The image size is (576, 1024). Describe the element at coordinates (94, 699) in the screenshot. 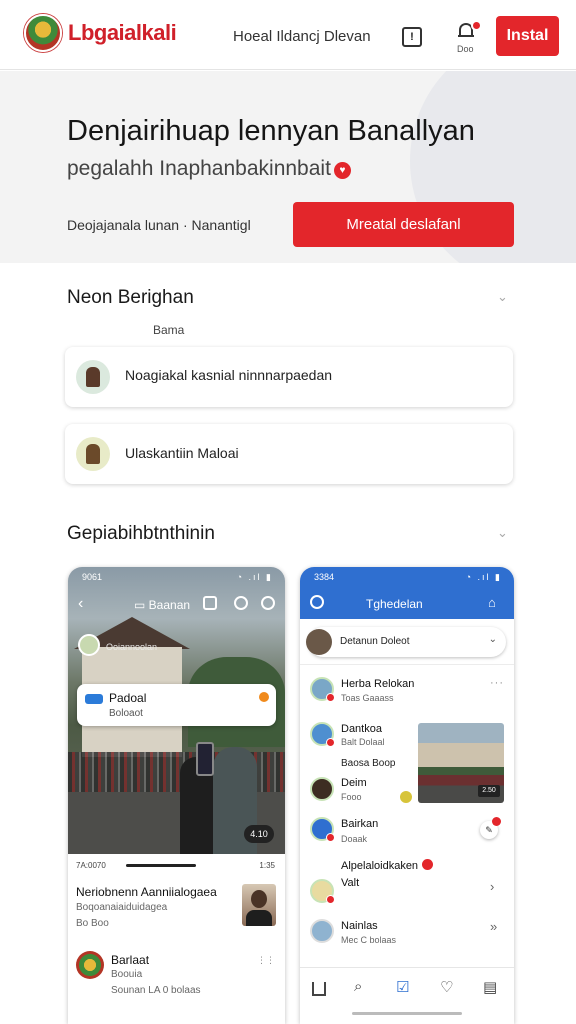

I see `tag-icon` at that location.